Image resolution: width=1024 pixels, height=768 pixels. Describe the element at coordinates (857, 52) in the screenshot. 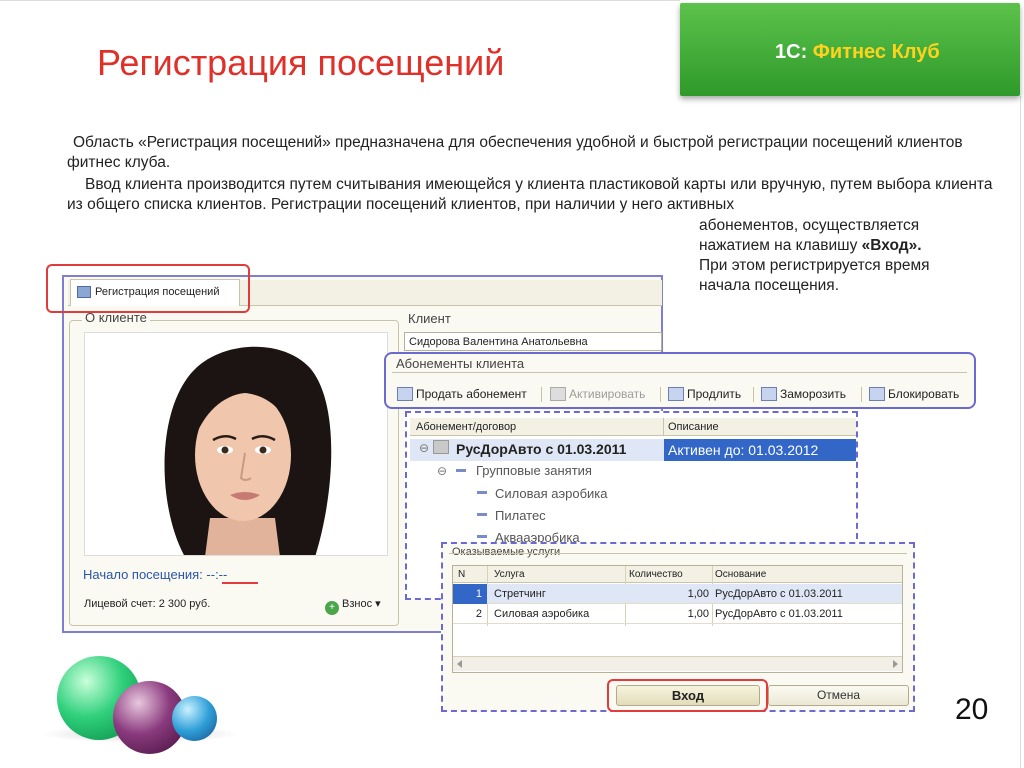

I see `brand-text: 1С: Фитнес Клуб` at that location.